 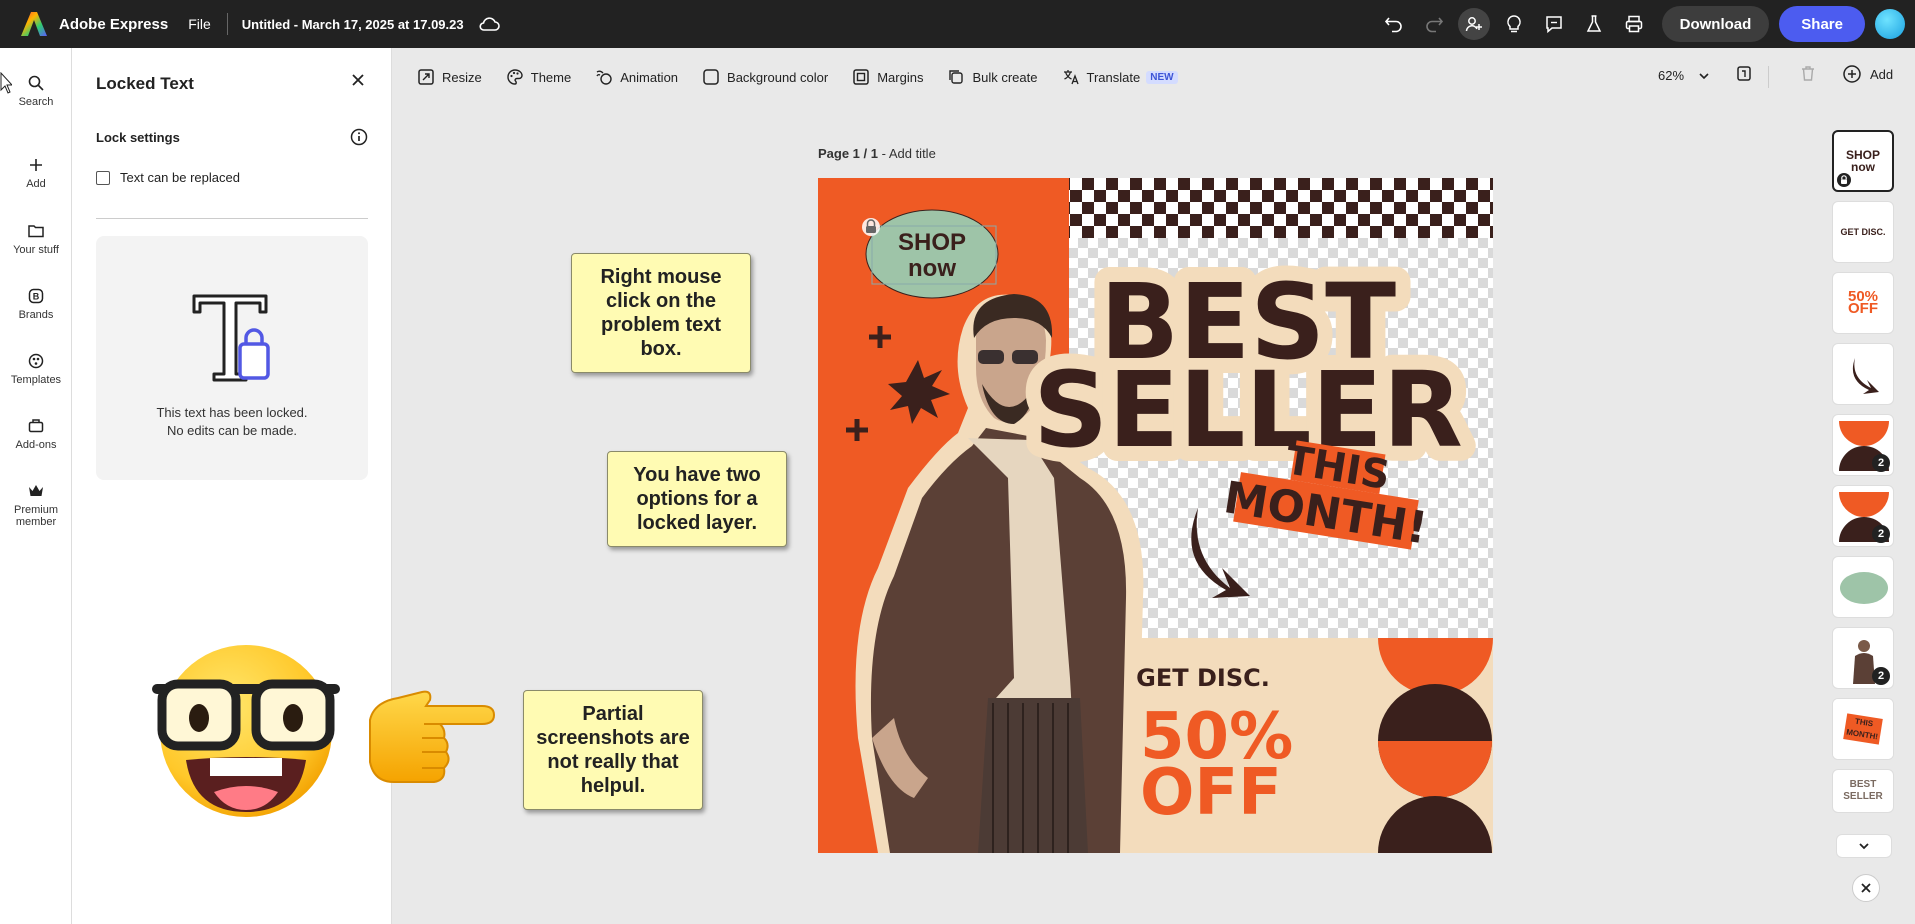 What do you see at coordinates (489, 24) in the screenshot?
I see `cloud-save-icon` at bounding box center [489, 24].